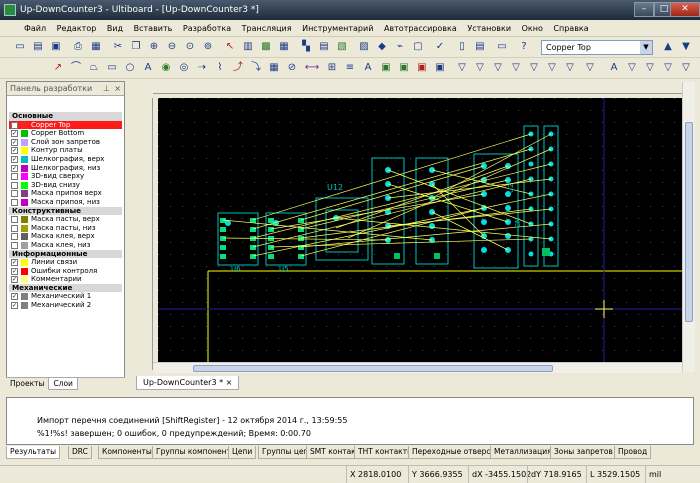 The width and height of the screenshot is (700, 483). I want to click on output-tab: Результаты, so click(33, 452).